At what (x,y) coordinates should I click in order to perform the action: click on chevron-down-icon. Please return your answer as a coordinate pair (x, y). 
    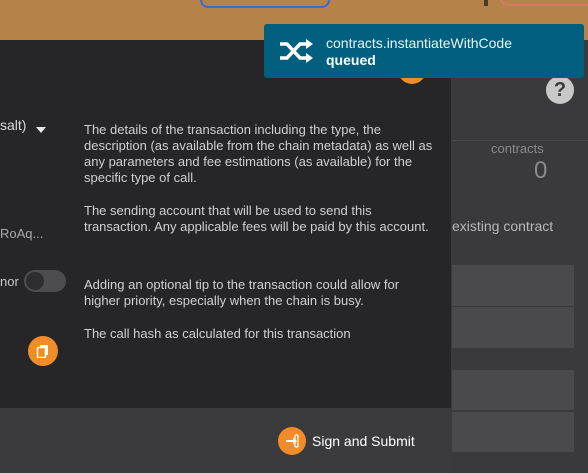
    Looking at the image, I should click on (41, 130).